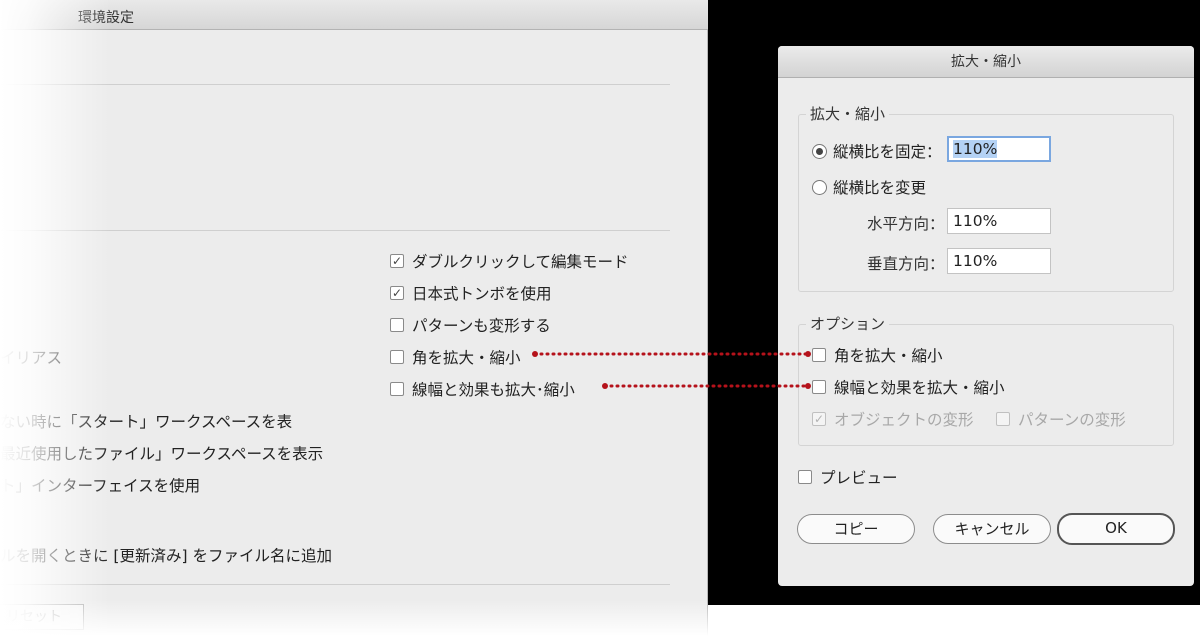 This screenshot has width=1200, height=636. What do you see at coordinates (880, 188) in the screenshot?
I see `non-uniform-label: 縦横比を変更` at bounding box center [880, 188].